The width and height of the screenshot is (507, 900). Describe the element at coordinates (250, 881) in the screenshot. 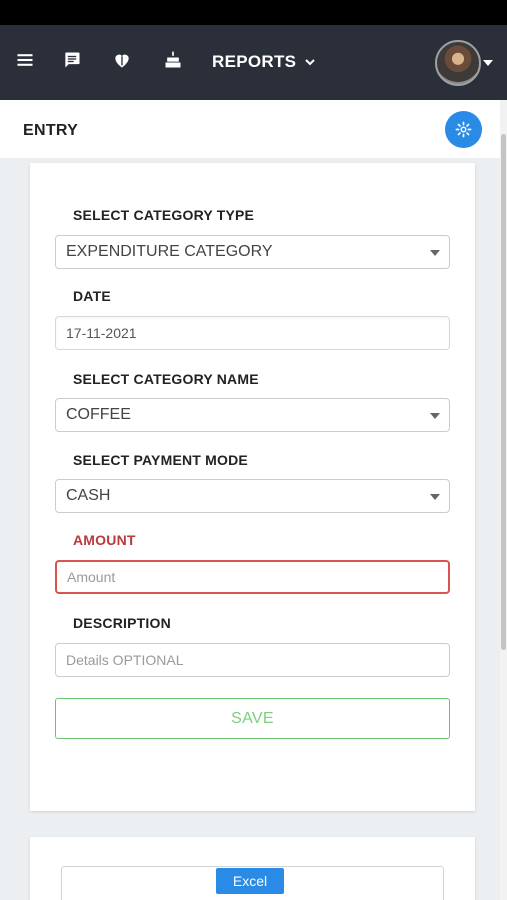

I see `excel-export-button: Excel` at that location.